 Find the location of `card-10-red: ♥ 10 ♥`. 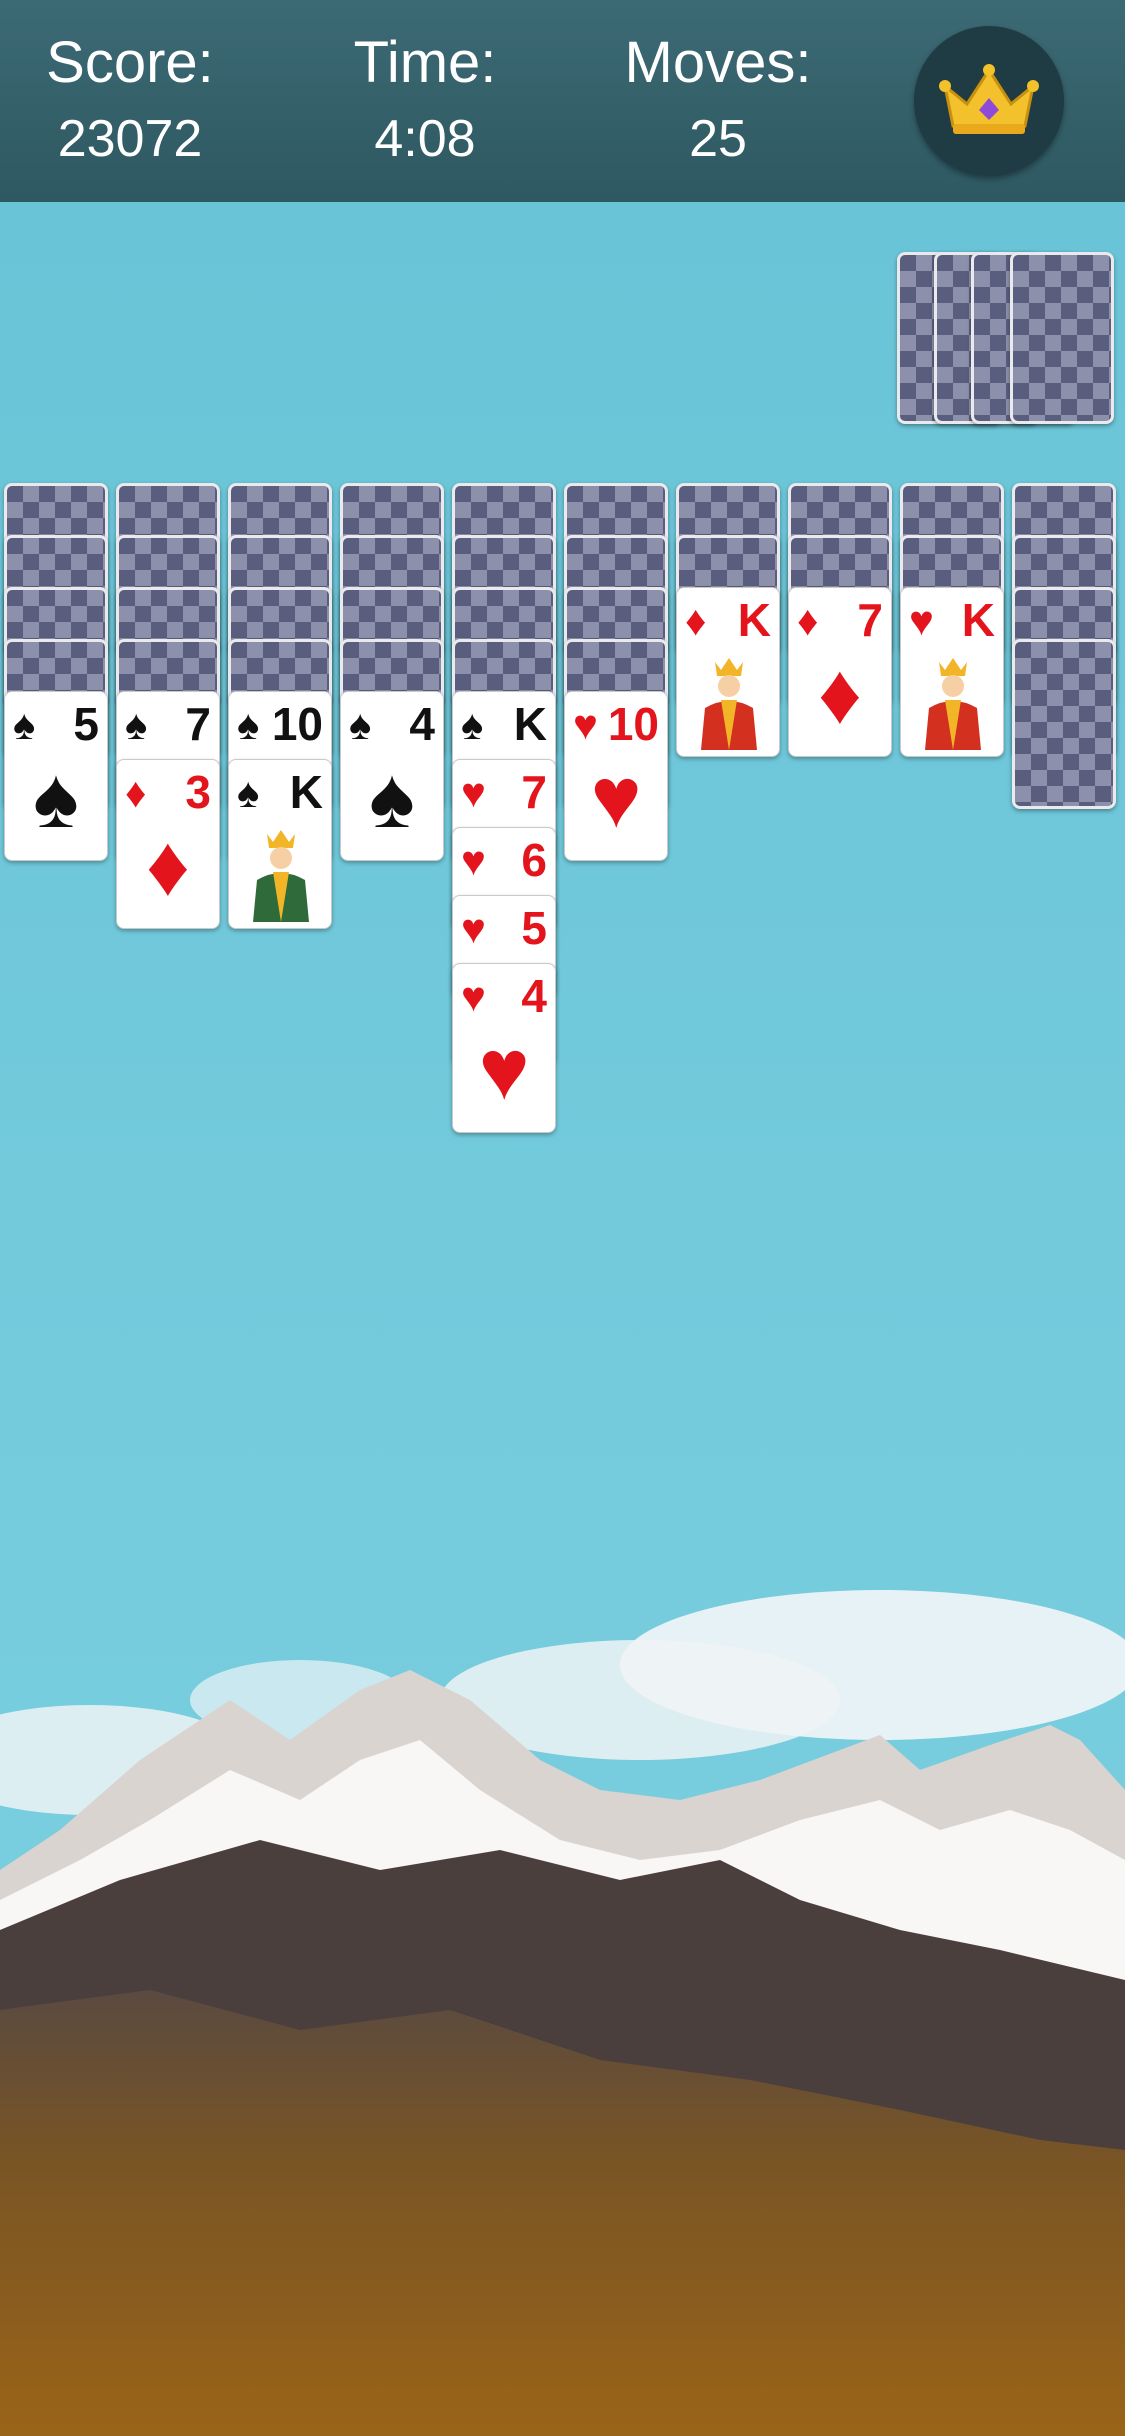

card-10-red: ♥ 10 ♥ is located at coordinates (616, 776).